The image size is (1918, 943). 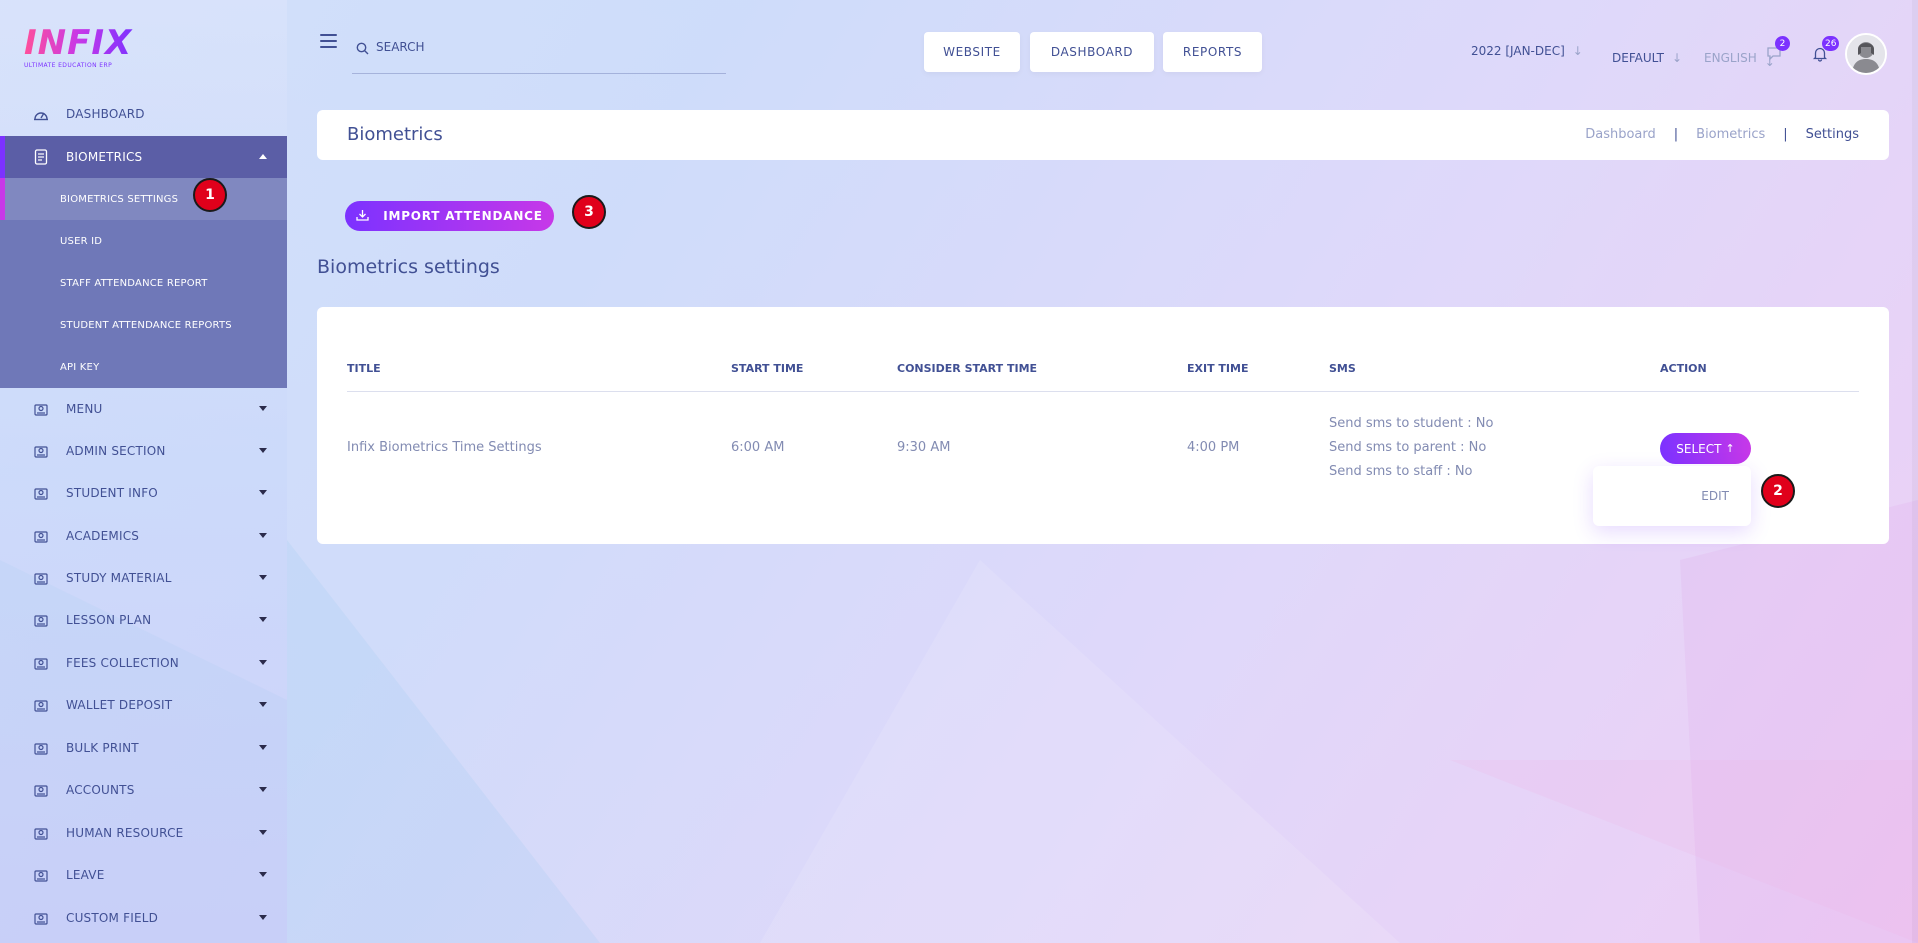 What do you see at coordinates (395, 134) in the screenshot?
I see `page-title: Biometrics` at bounding box center [395, 134].